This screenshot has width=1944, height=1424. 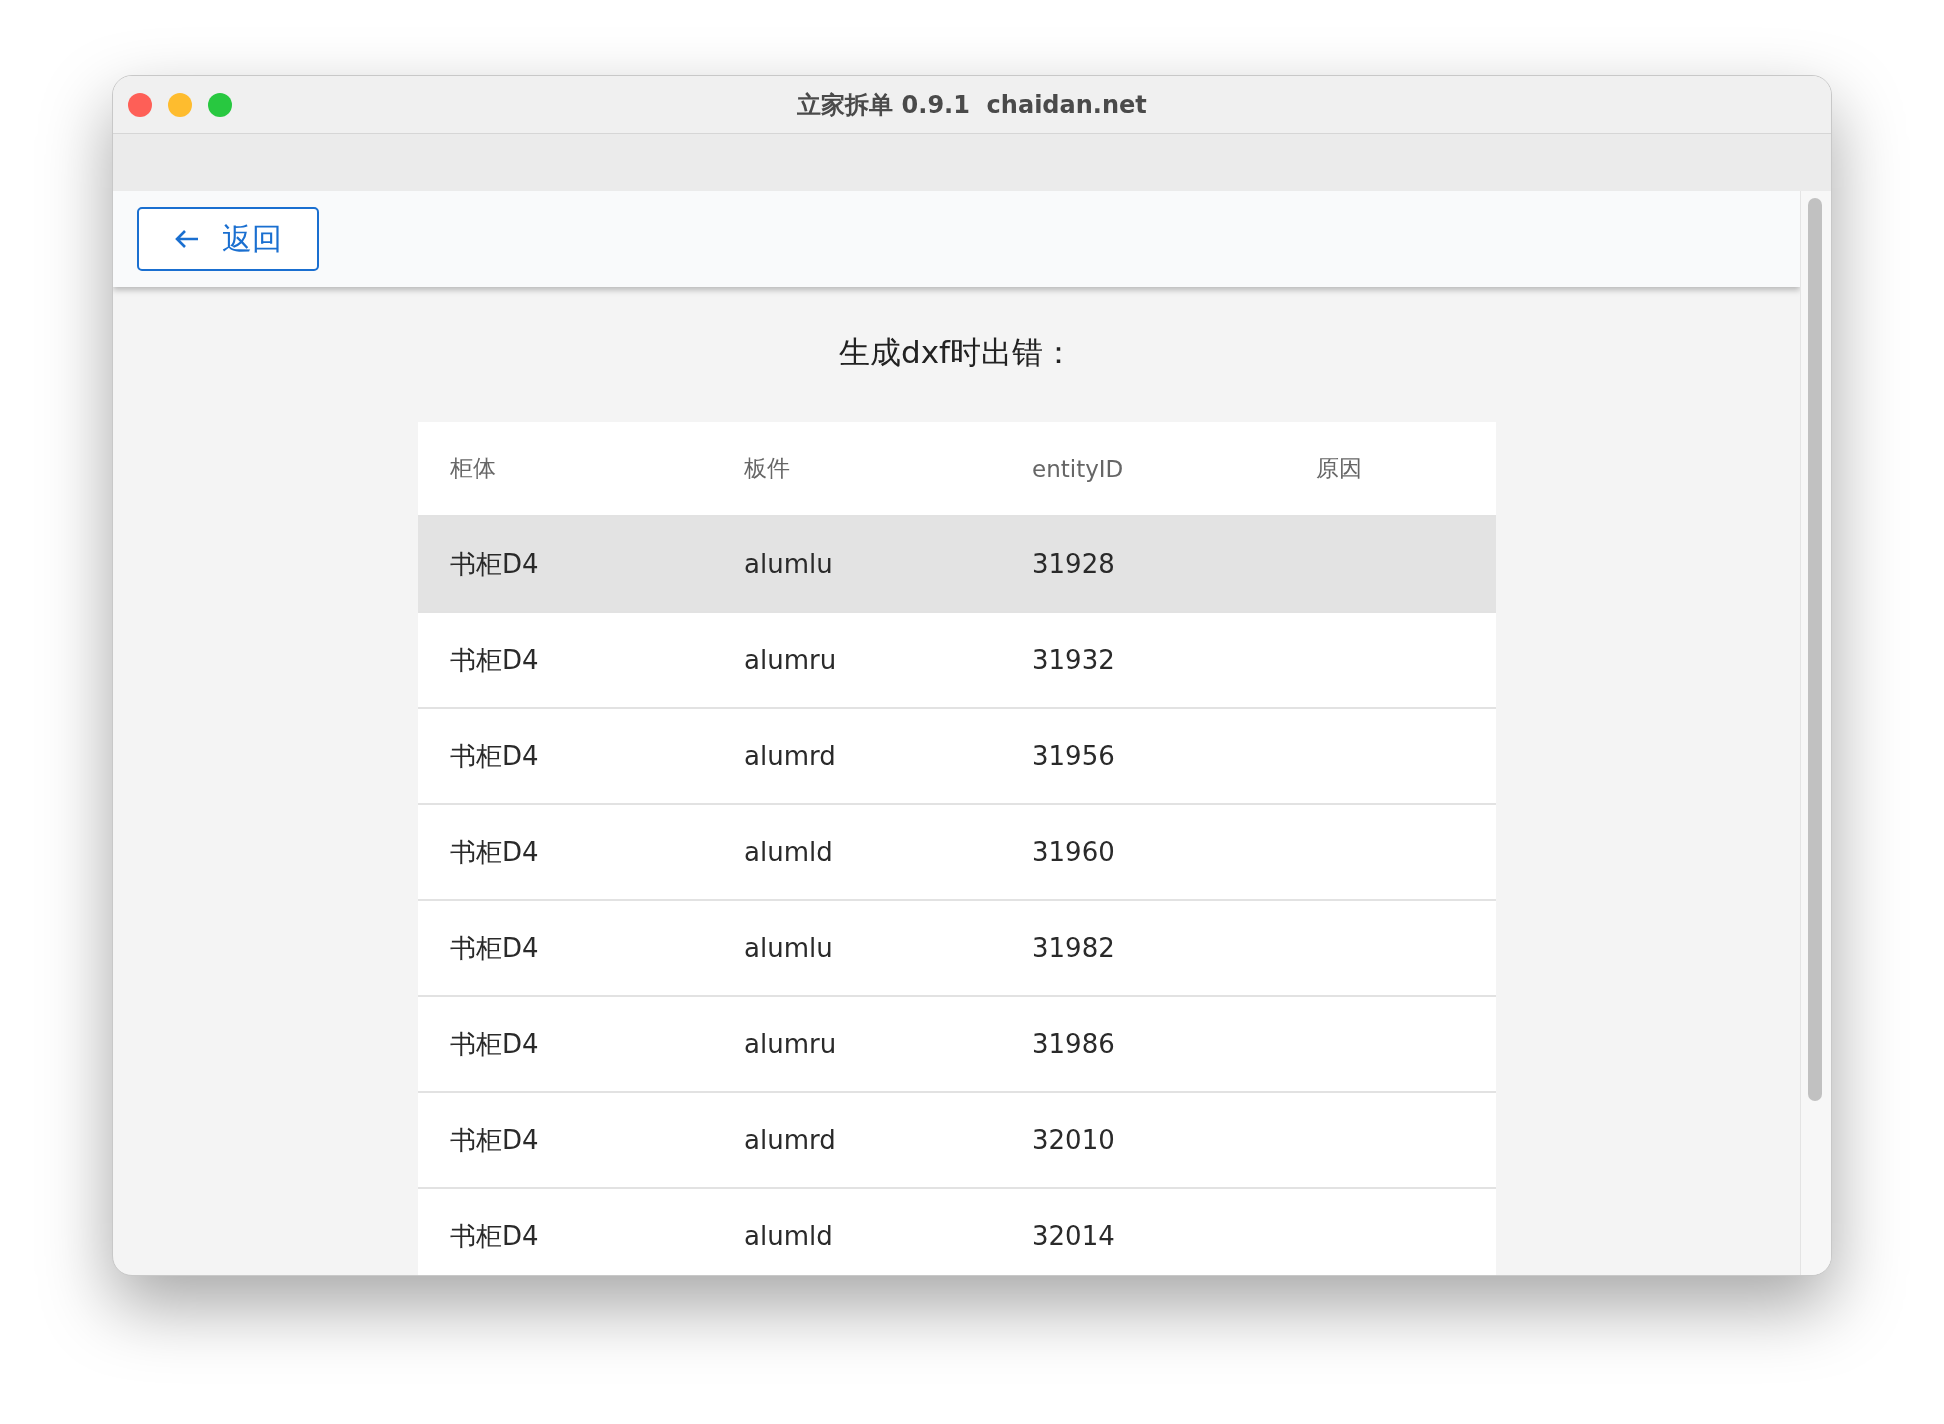 I want to click on table-cell-text: 31956, so click(x=1073, y=756).